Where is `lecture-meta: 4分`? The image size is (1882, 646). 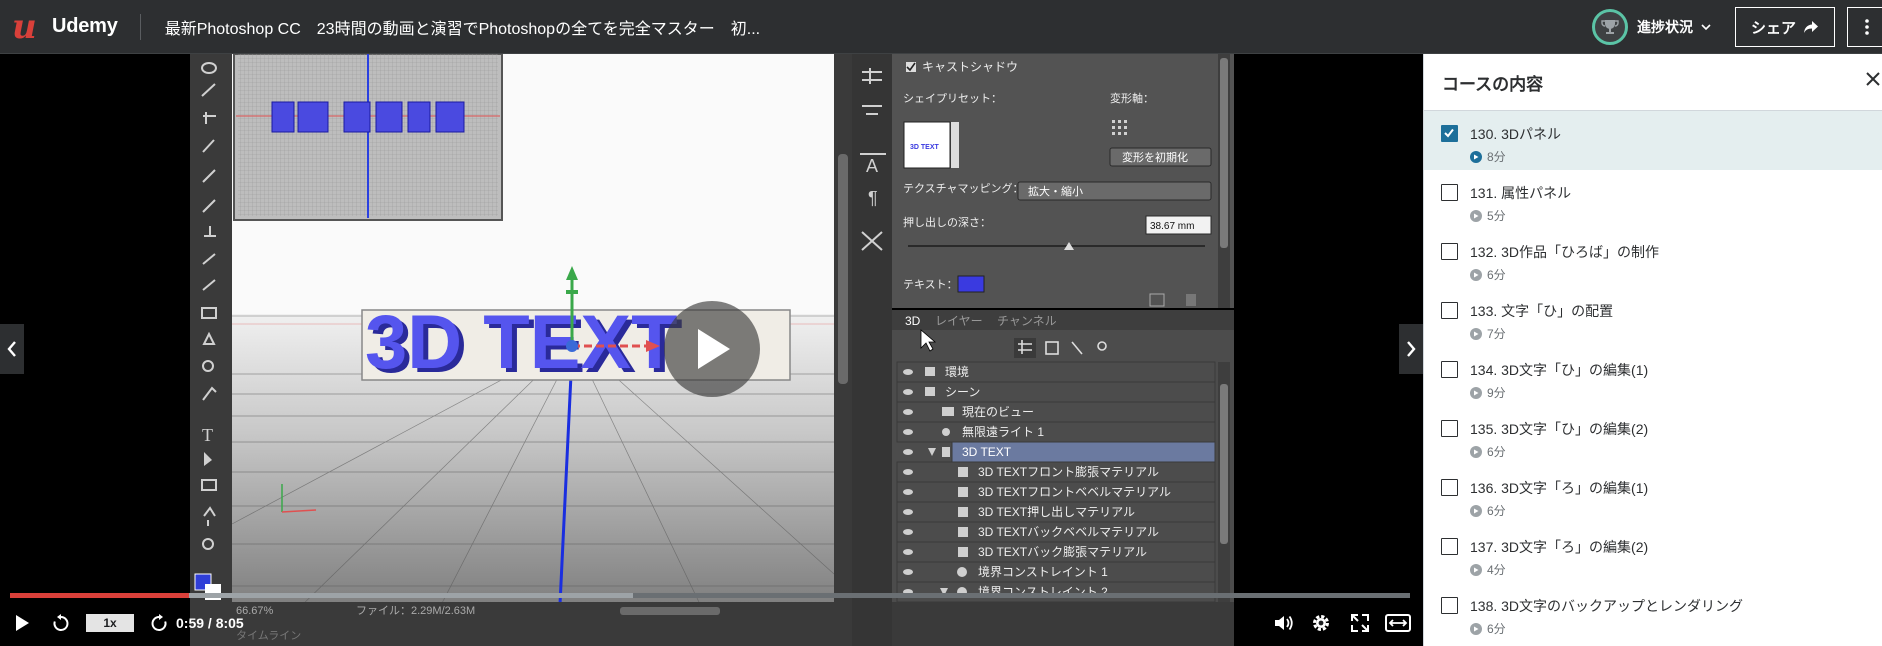
lecture-meta: 4分 is located at coordinates (1488, 569).